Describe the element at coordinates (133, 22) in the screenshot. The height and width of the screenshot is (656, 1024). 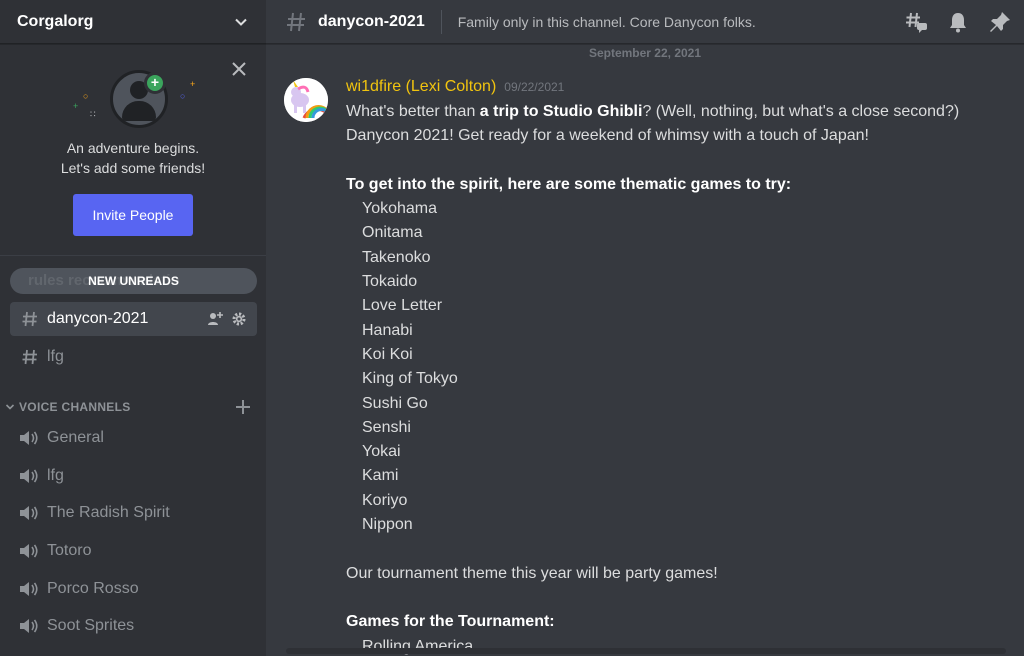
I see `server-header: Corgalorg` at that location.